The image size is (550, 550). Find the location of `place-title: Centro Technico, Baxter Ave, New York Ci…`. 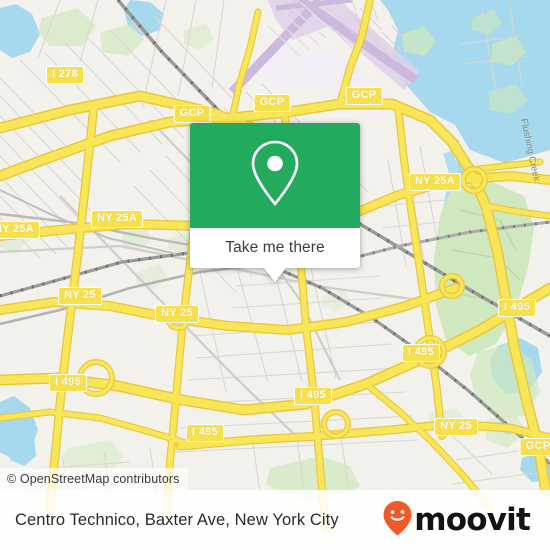

place-title: Centro Technico, Baxter Ave, New York Ci… is located at coordinates (177, 519).